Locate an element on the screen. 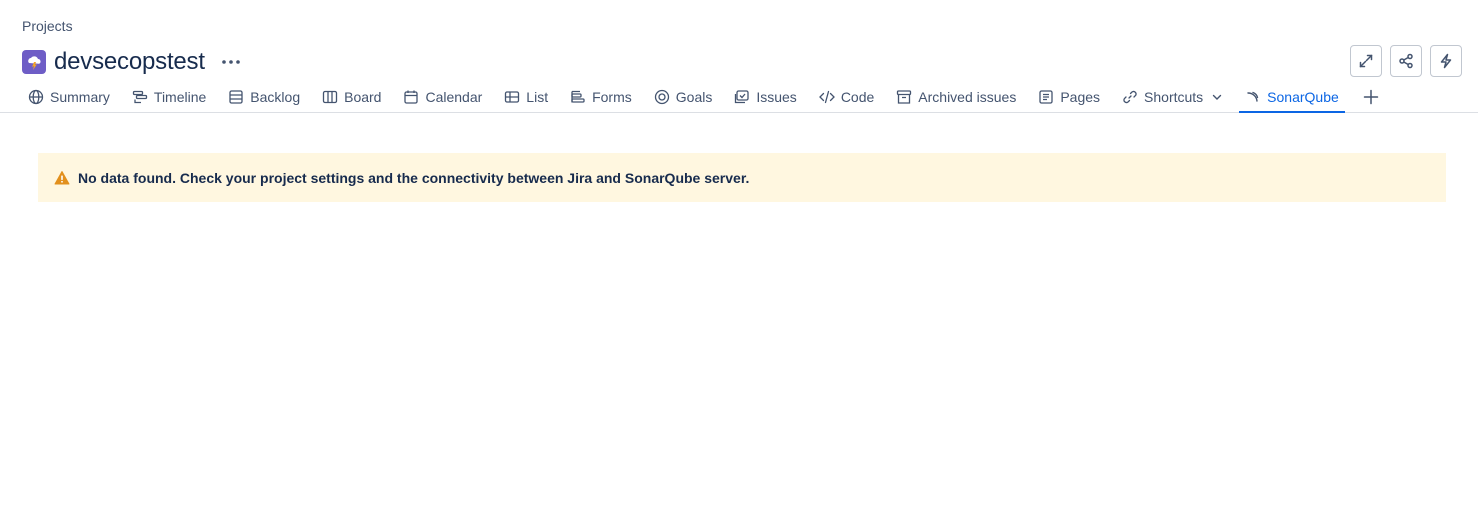  expand-button is located at coordinates (1366, 61).